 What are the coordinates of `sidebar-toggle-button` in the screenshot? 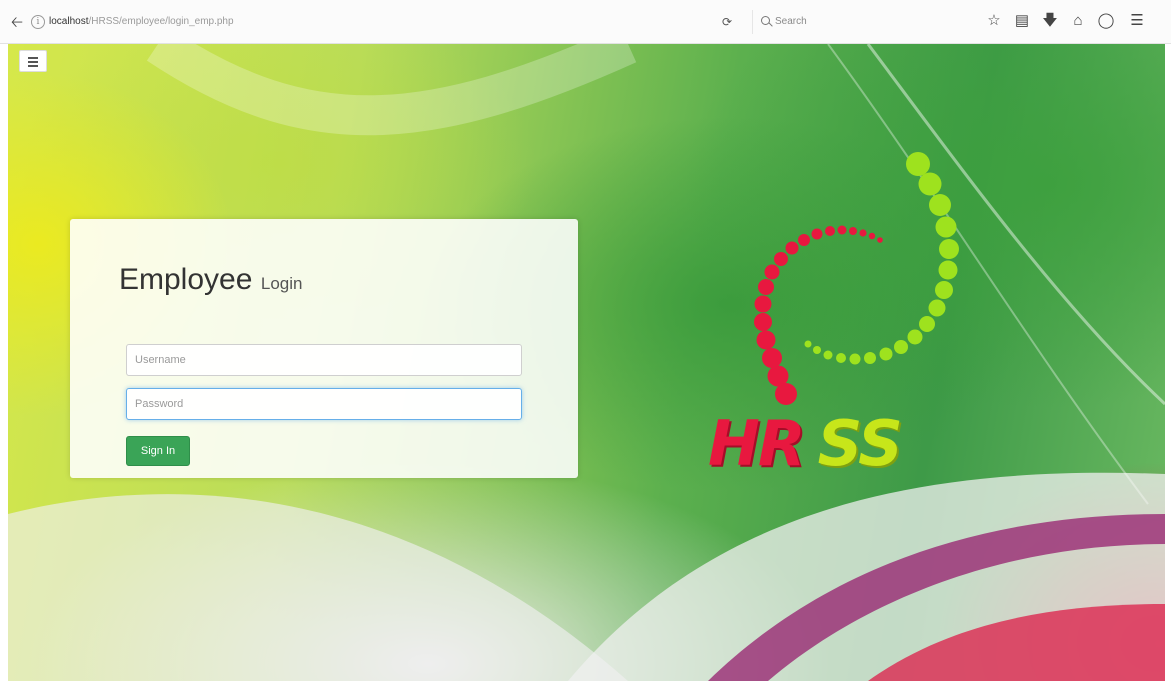 It's located at (33, 61).